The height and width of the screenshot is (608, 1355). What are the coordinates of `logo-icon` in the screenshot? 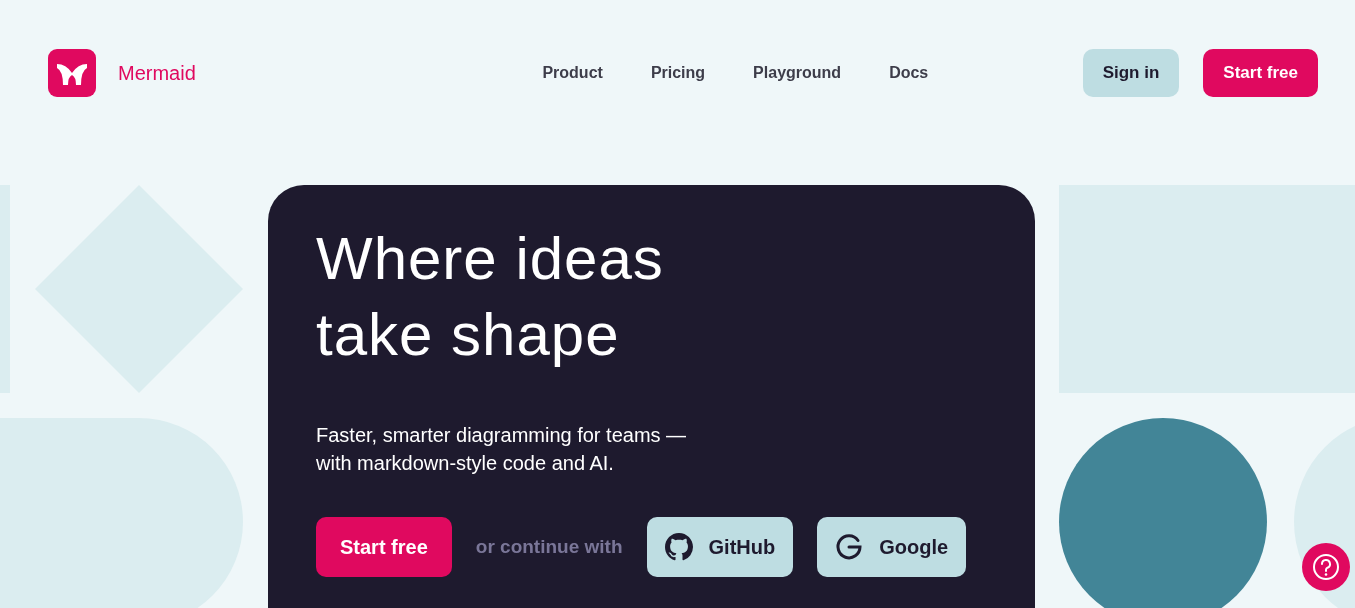 It's located at (72, 73).